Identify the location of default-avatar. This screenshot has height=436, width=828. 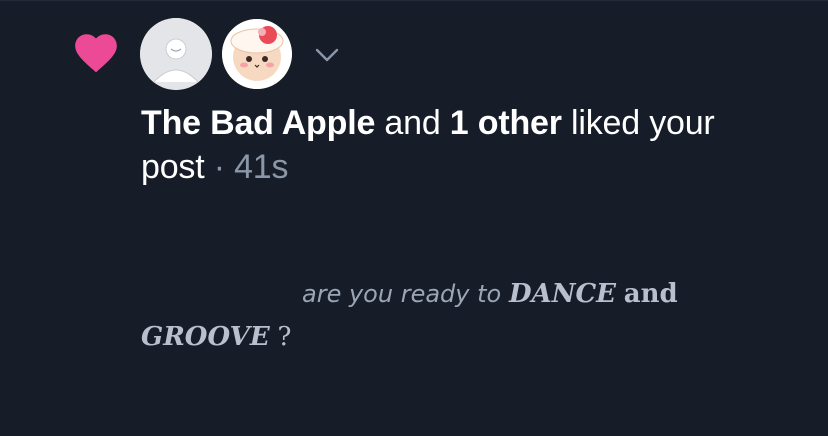
(176, 54).